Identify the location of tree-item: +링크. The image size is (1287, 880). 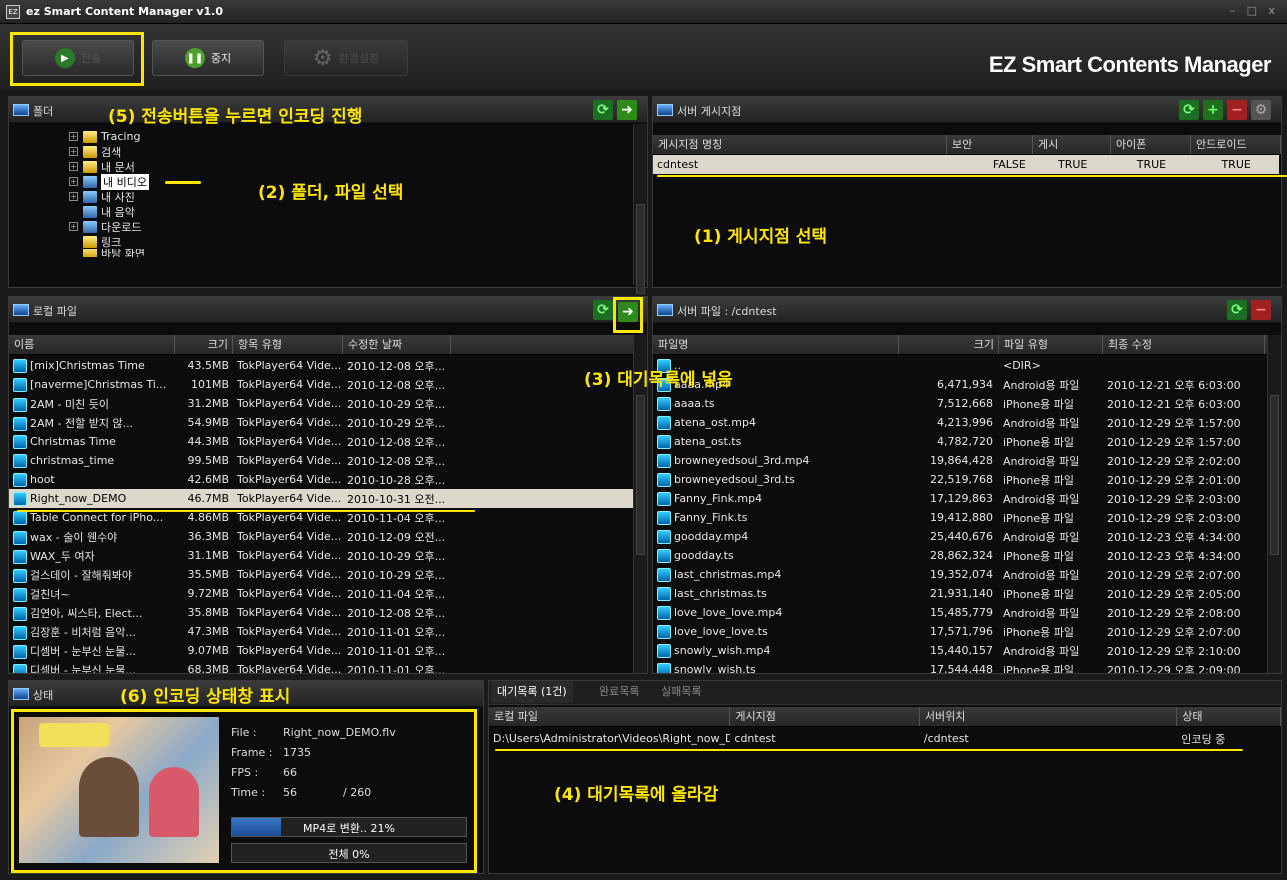
(109, 241).